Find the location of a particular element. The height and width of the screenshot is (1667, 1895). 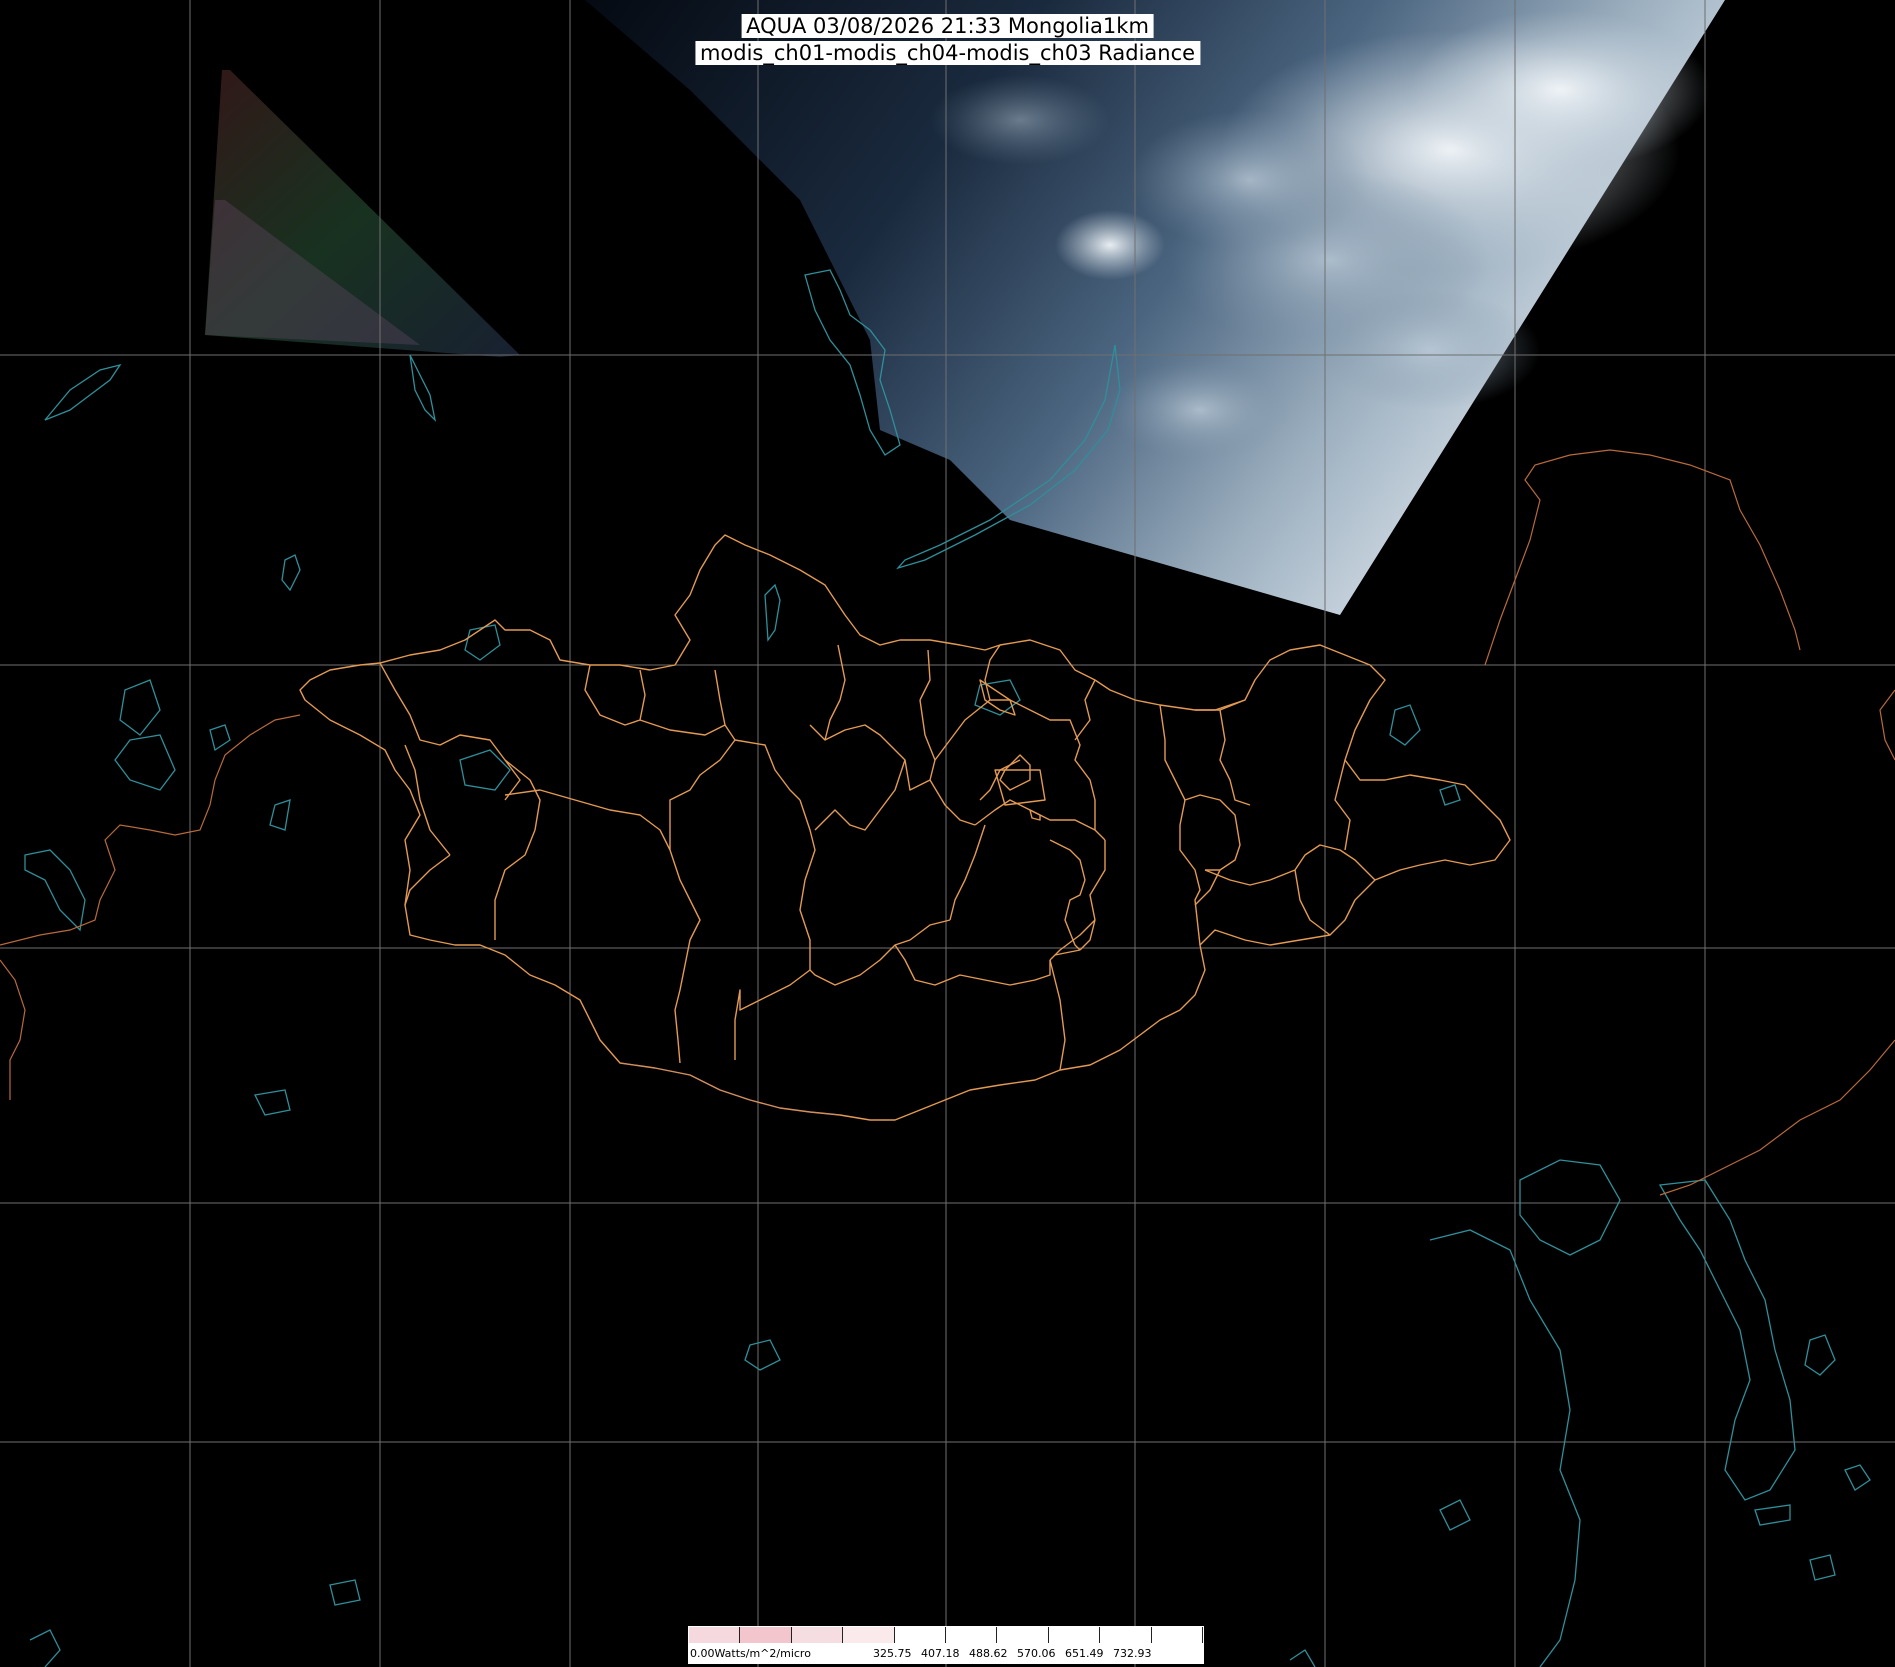

colorbar-label: 570.06 is located at coordinates (1036, 1653).